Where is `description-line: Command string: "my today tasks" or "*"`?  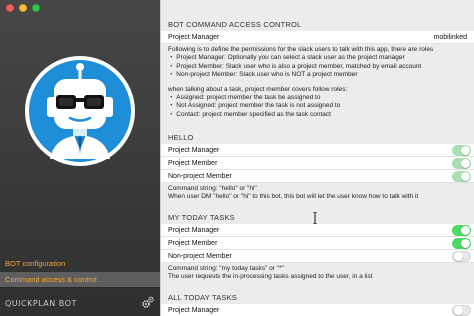 description-line: Command string: "my today tasks" or "*" is located at coordinates (226, 268).